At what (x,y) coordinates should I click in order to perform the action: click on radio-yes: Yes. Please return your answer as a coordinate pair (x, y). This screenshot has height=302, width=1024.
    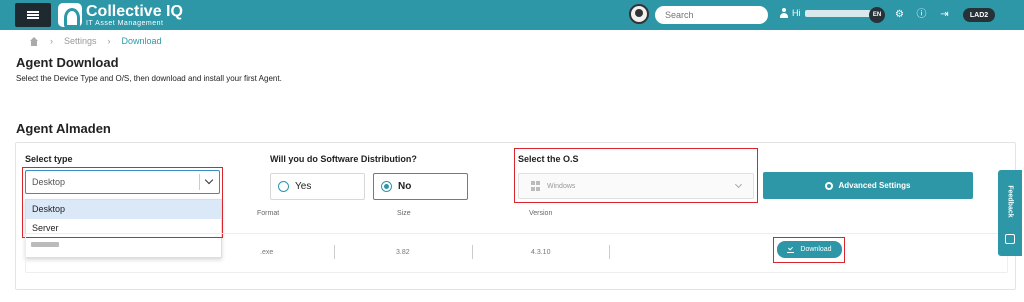
    Looking at the image, I should click on (317, 186).